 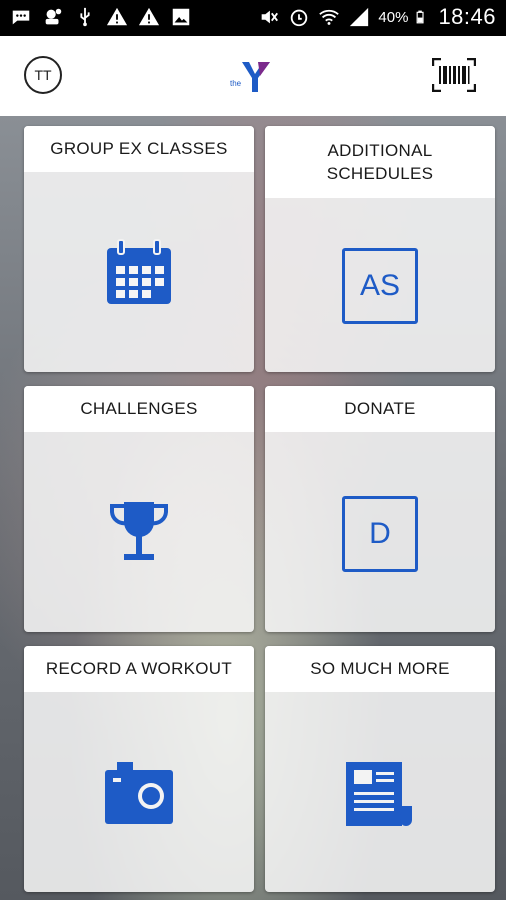 What do you see at coordinates (299, 18) in the screenshot?
I see `alarm-icon` at bounding box center [299, 18].